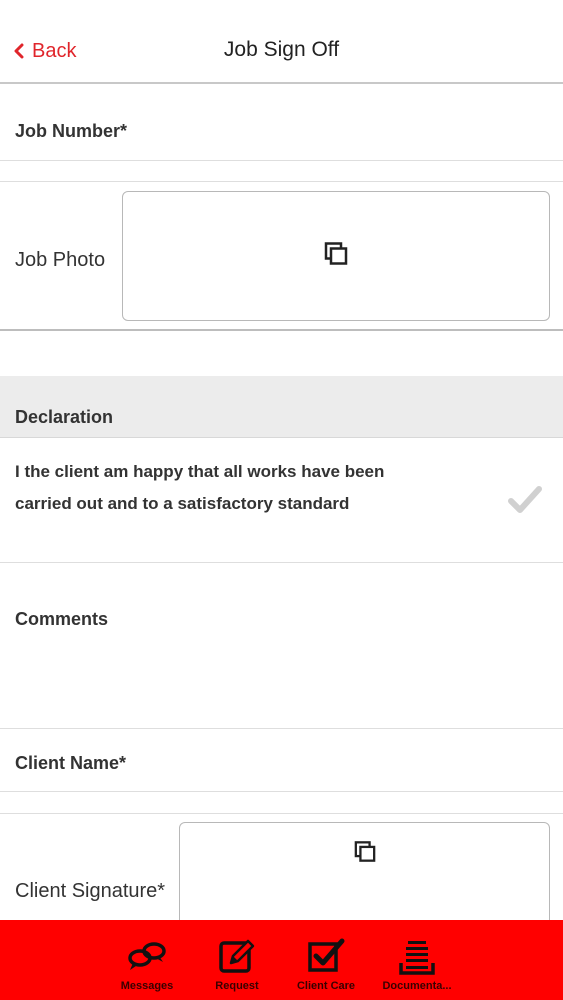  I want to click on tab-messages-label: Messages, so click(147, 986).